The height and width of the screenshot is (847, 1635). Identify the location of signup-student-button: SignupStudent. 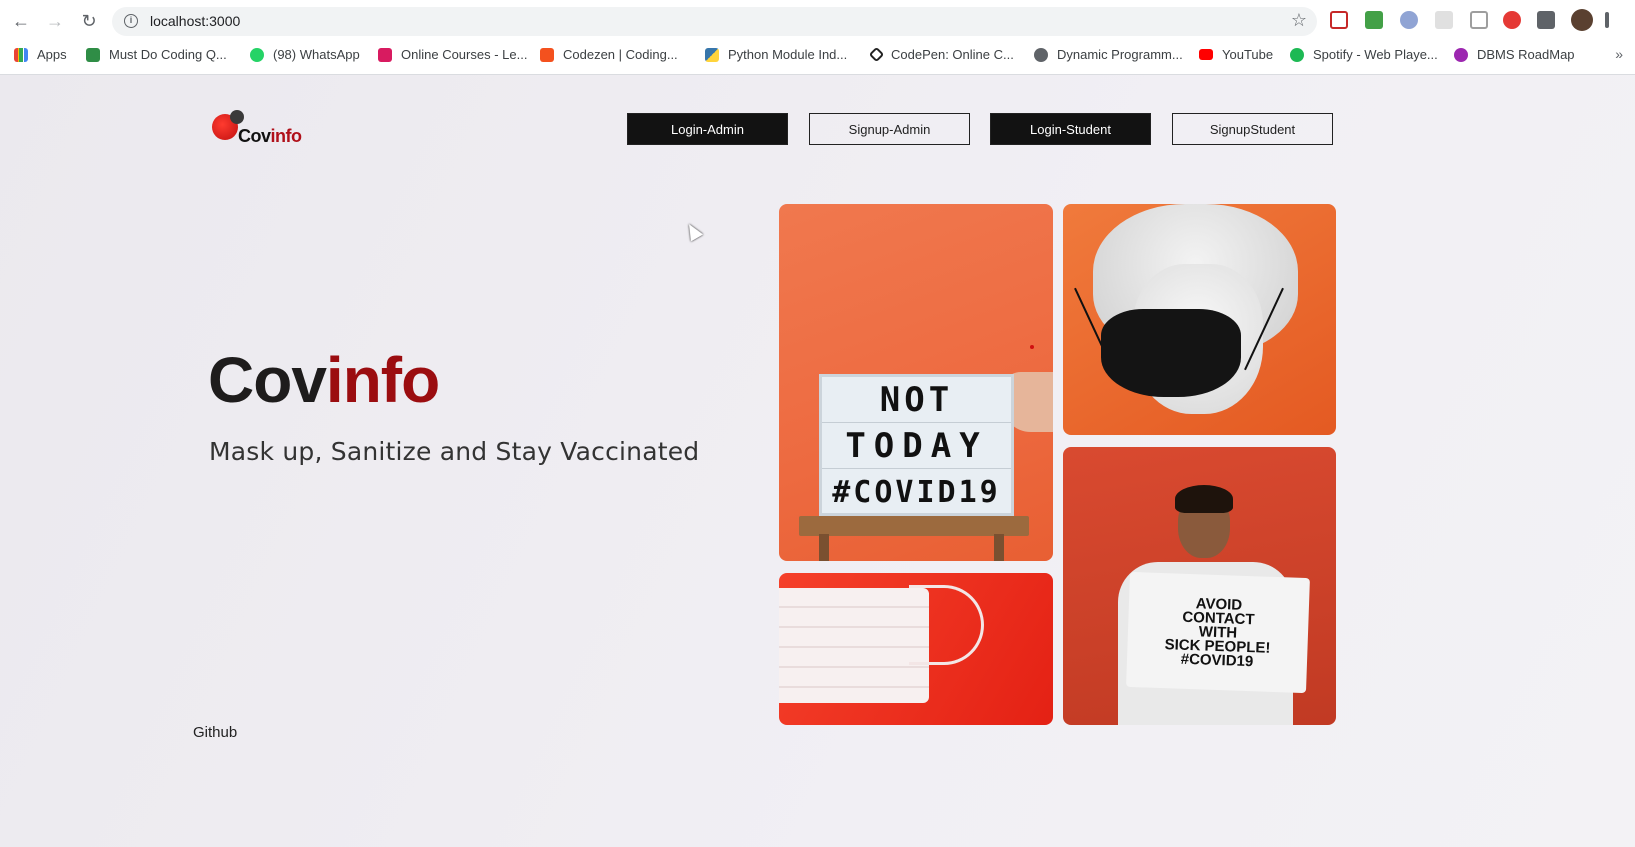
(1252, 129).